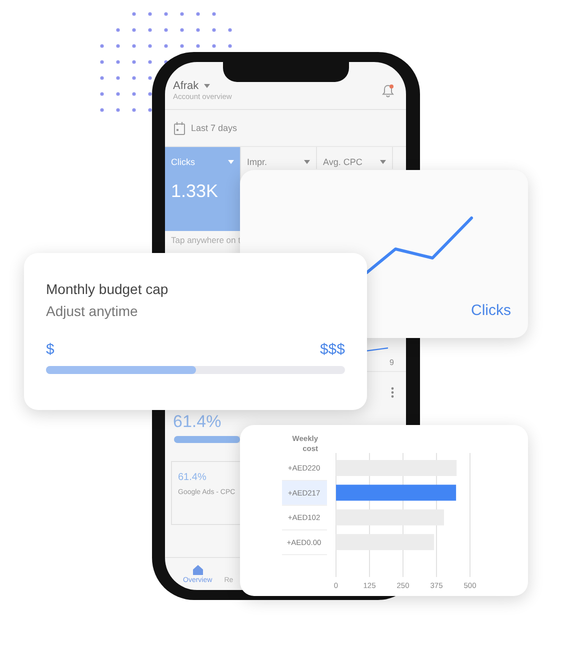 The height and width of the screenshot is (646, 574). I want to click on axis-label: 9, so click(392, 362).